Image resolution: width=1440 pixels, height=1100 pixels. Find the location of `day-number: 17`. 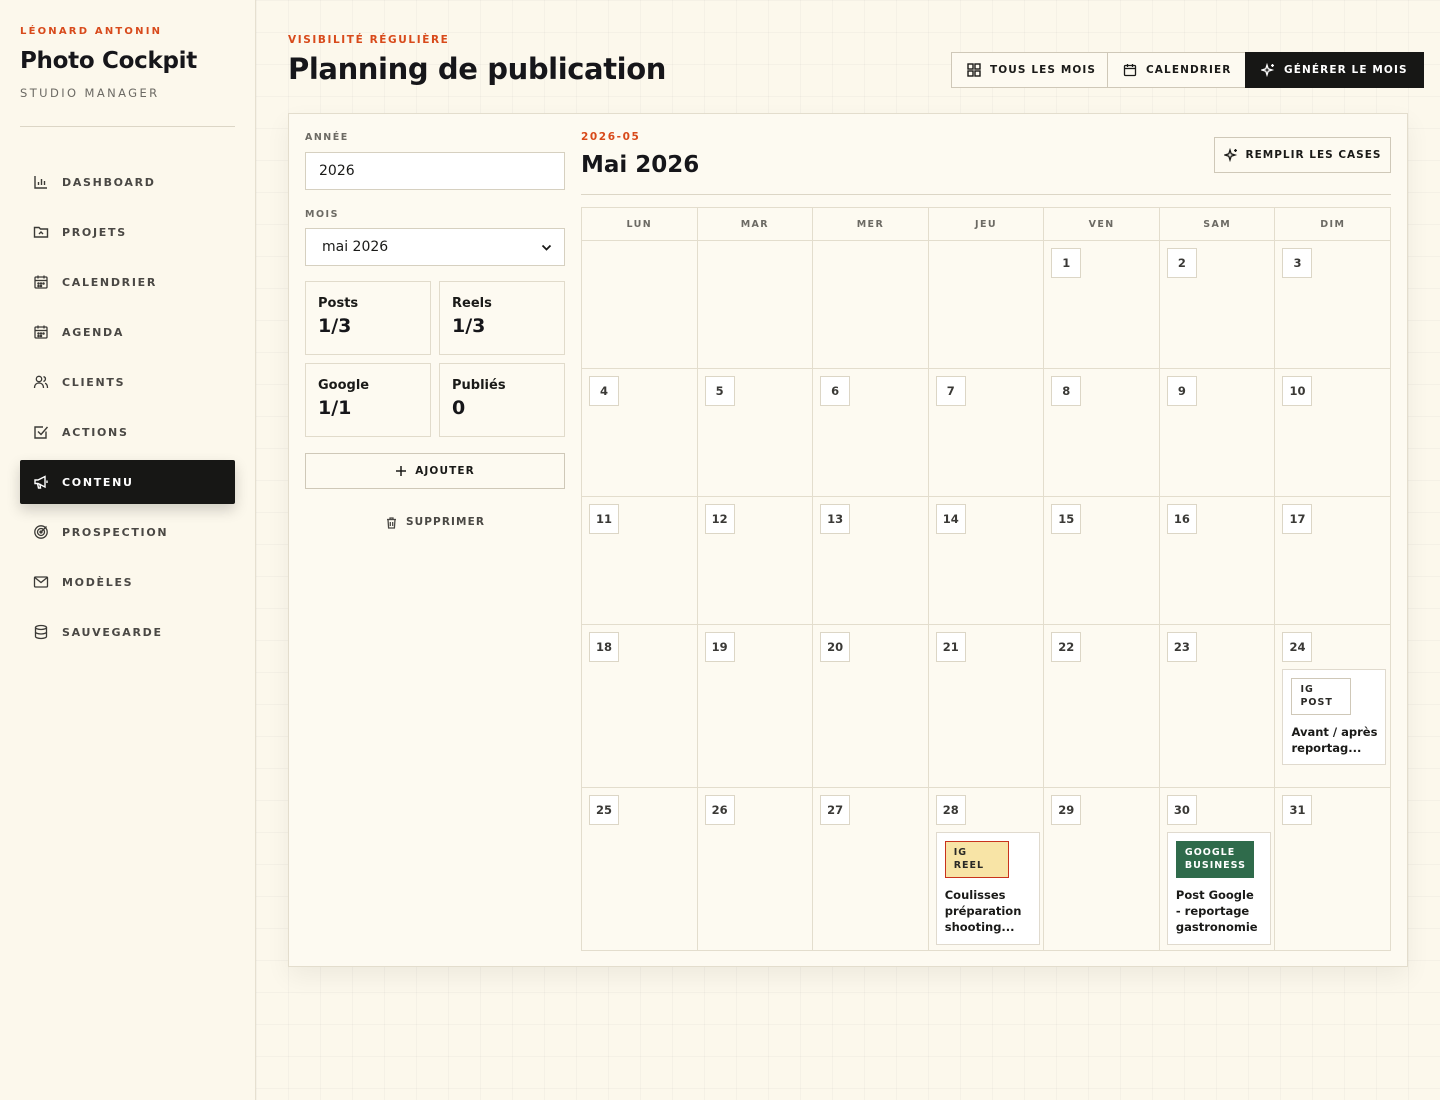

day-number: 17 is located at coordinates (1297, 519).